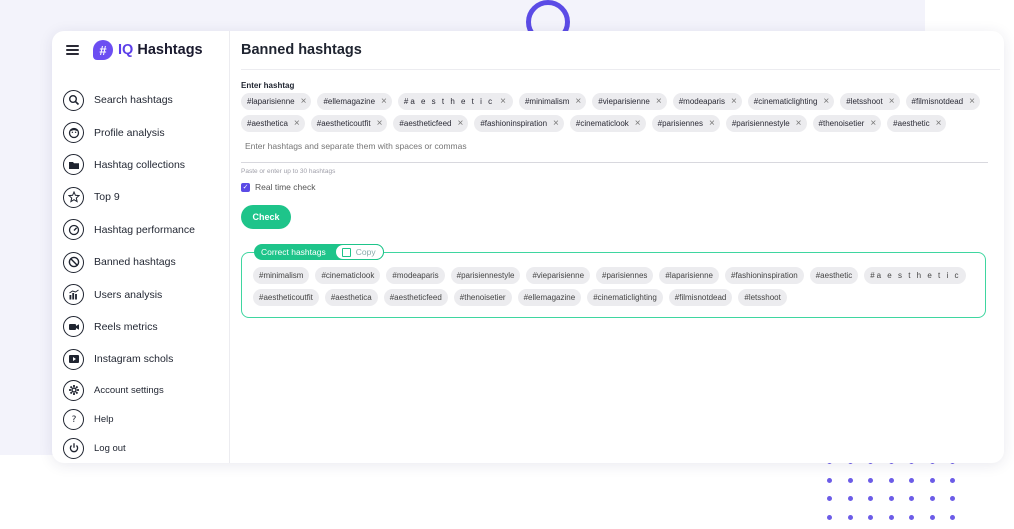  Describe the element at coordinates (73, 327) in the screenshot. I see `video-icon` at that location.